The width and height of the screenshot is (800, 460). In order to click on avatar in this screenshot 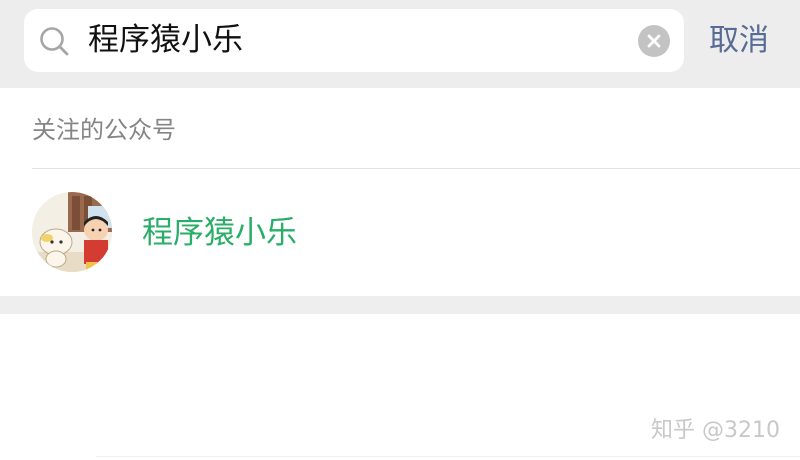, I will do `click(72, 232)`.